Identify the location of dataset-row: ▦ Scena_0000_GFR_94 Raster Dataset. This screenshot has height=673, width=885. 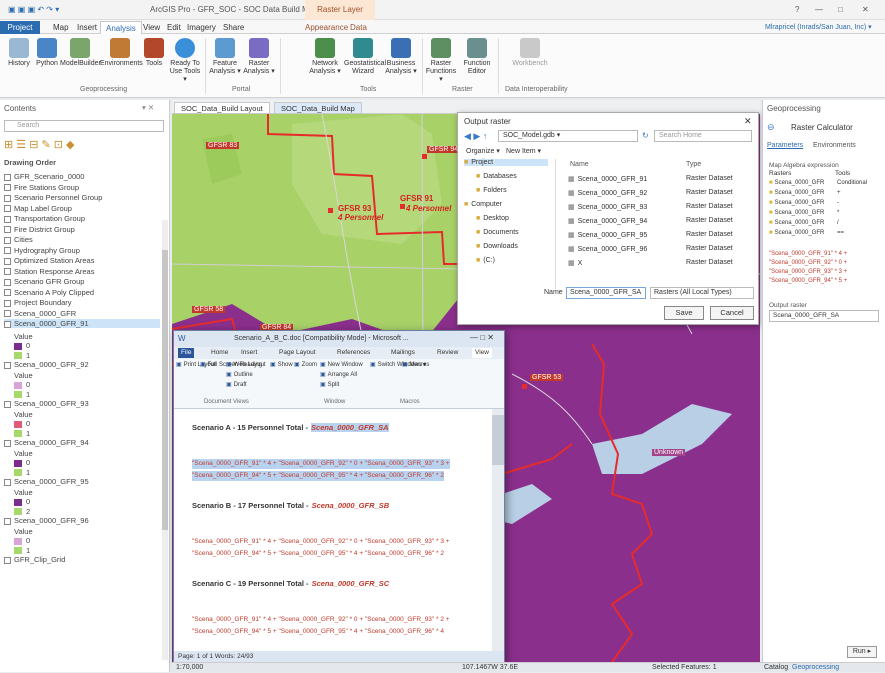
(661, 223).